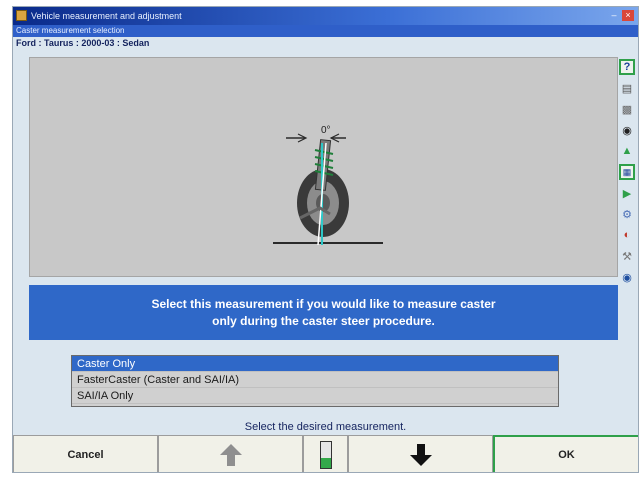 This screenshot has height=477, width=641. I want to click on up-arrow-button, so click(230, 453).